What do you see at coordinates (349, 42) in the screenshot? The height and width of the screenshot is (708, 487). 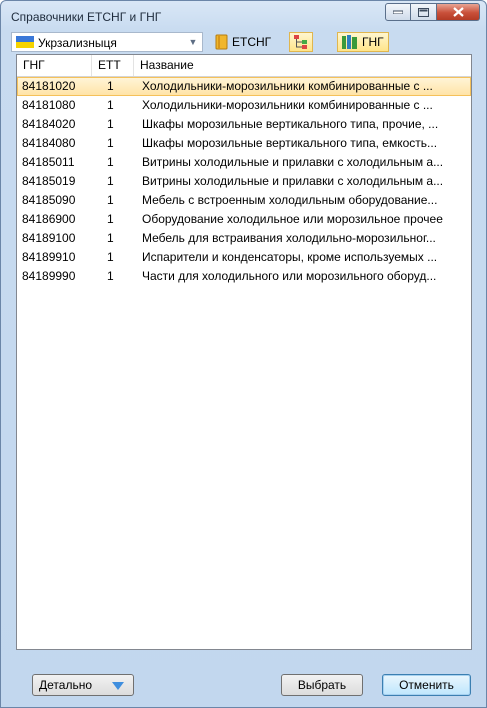 I see `books-icon` at bounding box center [349, 42].